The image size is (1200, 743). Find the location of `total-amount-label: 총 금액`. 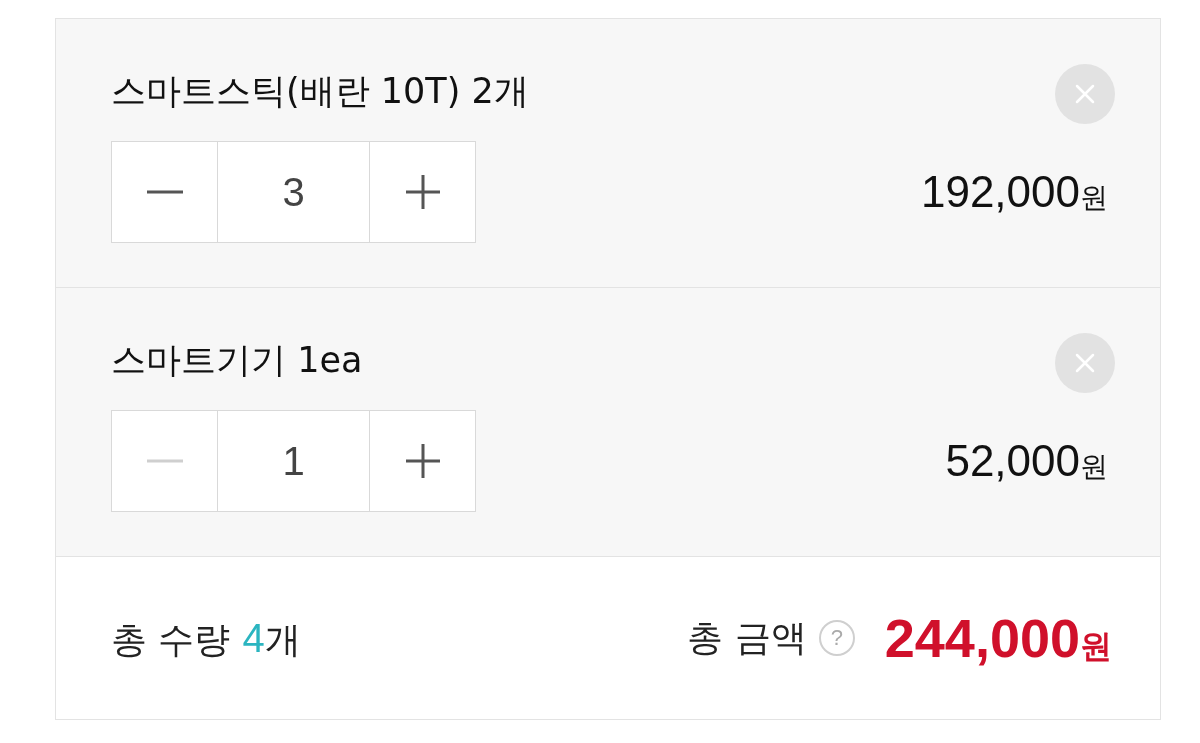

total-amount-label: 총 금액 is located at coordinates (747, 638).